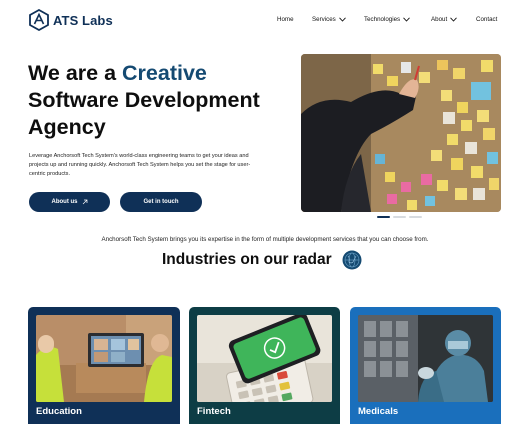  I want to click on education-label: Education, so click(59, 411).